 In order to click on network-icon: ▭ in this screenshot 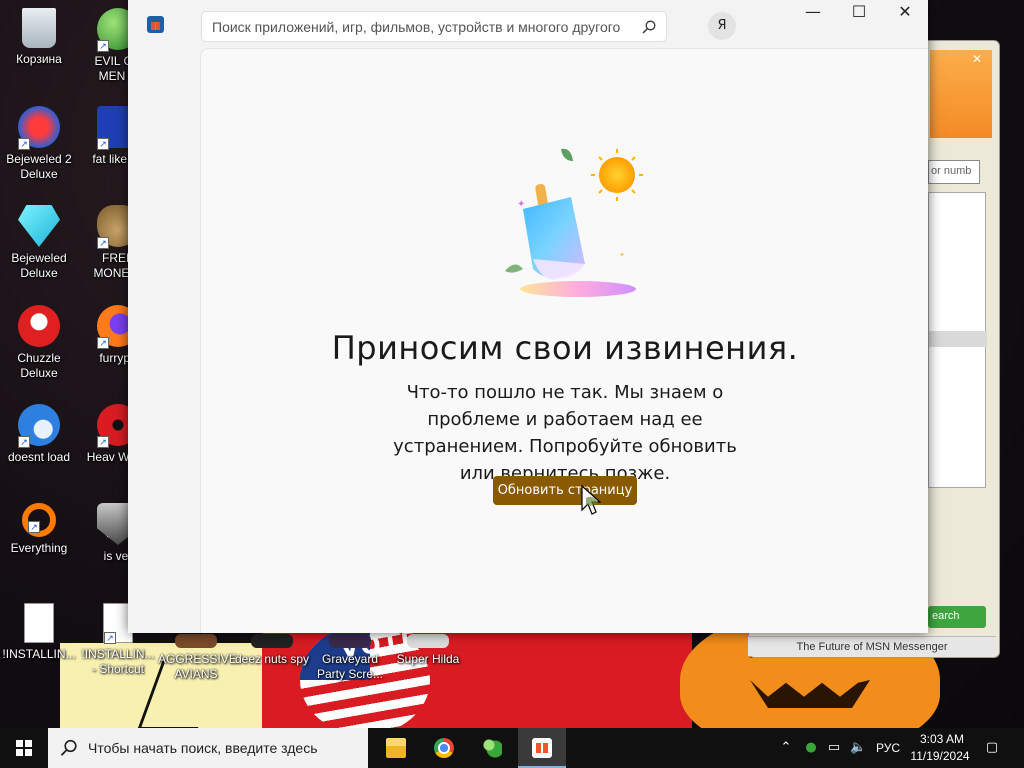, I will do `click(834, 748)`.